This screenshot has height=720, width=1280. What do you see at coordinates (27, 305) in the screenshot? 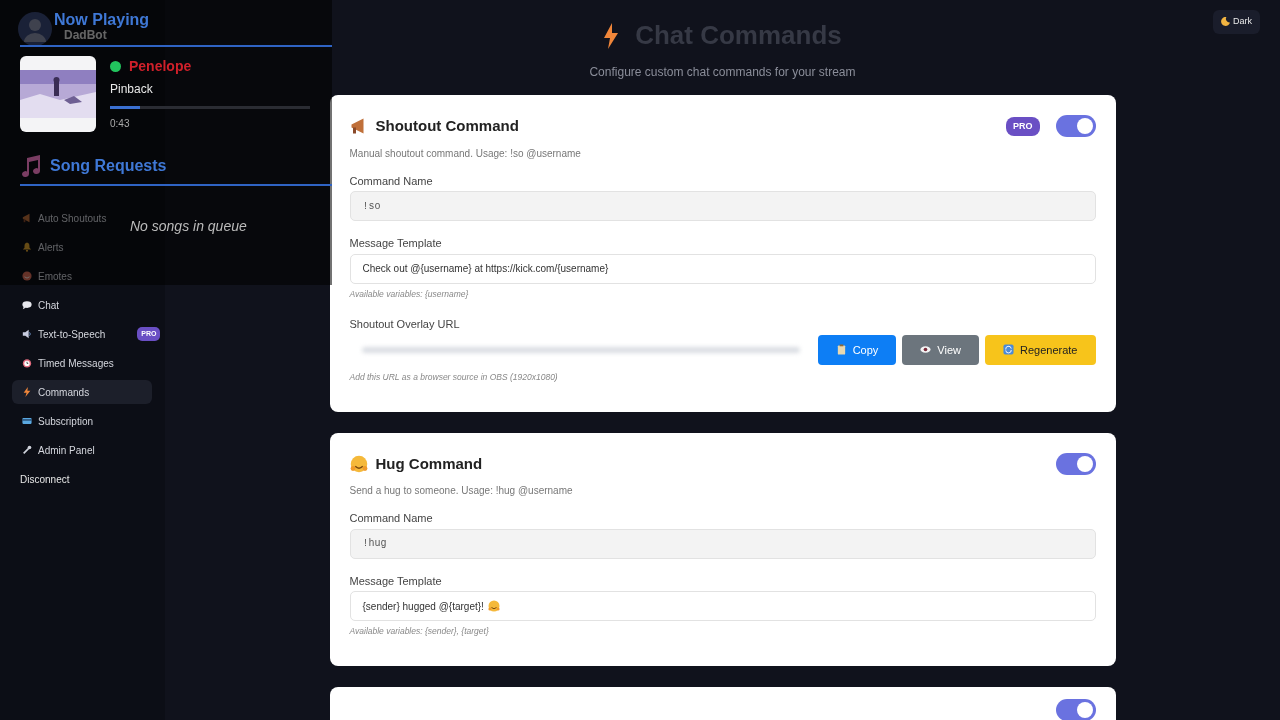
I see `speech-bubble-icon` at bounding box center [27, 305].